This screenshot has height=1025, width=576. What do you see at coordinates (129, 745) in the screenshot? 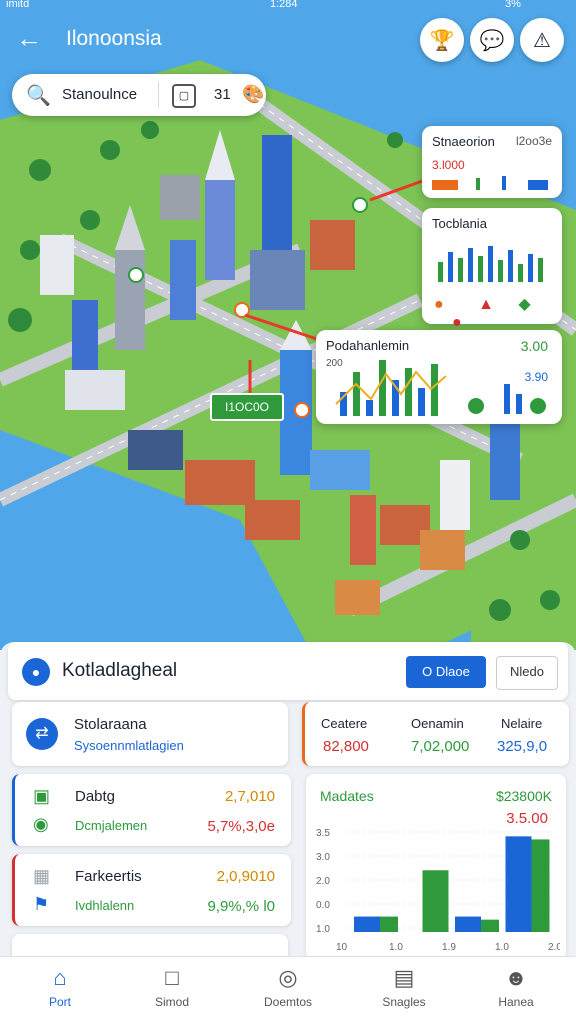
I see `summary-subtitle: Sysoennmlatlagien` at bounding box center [129, 745].